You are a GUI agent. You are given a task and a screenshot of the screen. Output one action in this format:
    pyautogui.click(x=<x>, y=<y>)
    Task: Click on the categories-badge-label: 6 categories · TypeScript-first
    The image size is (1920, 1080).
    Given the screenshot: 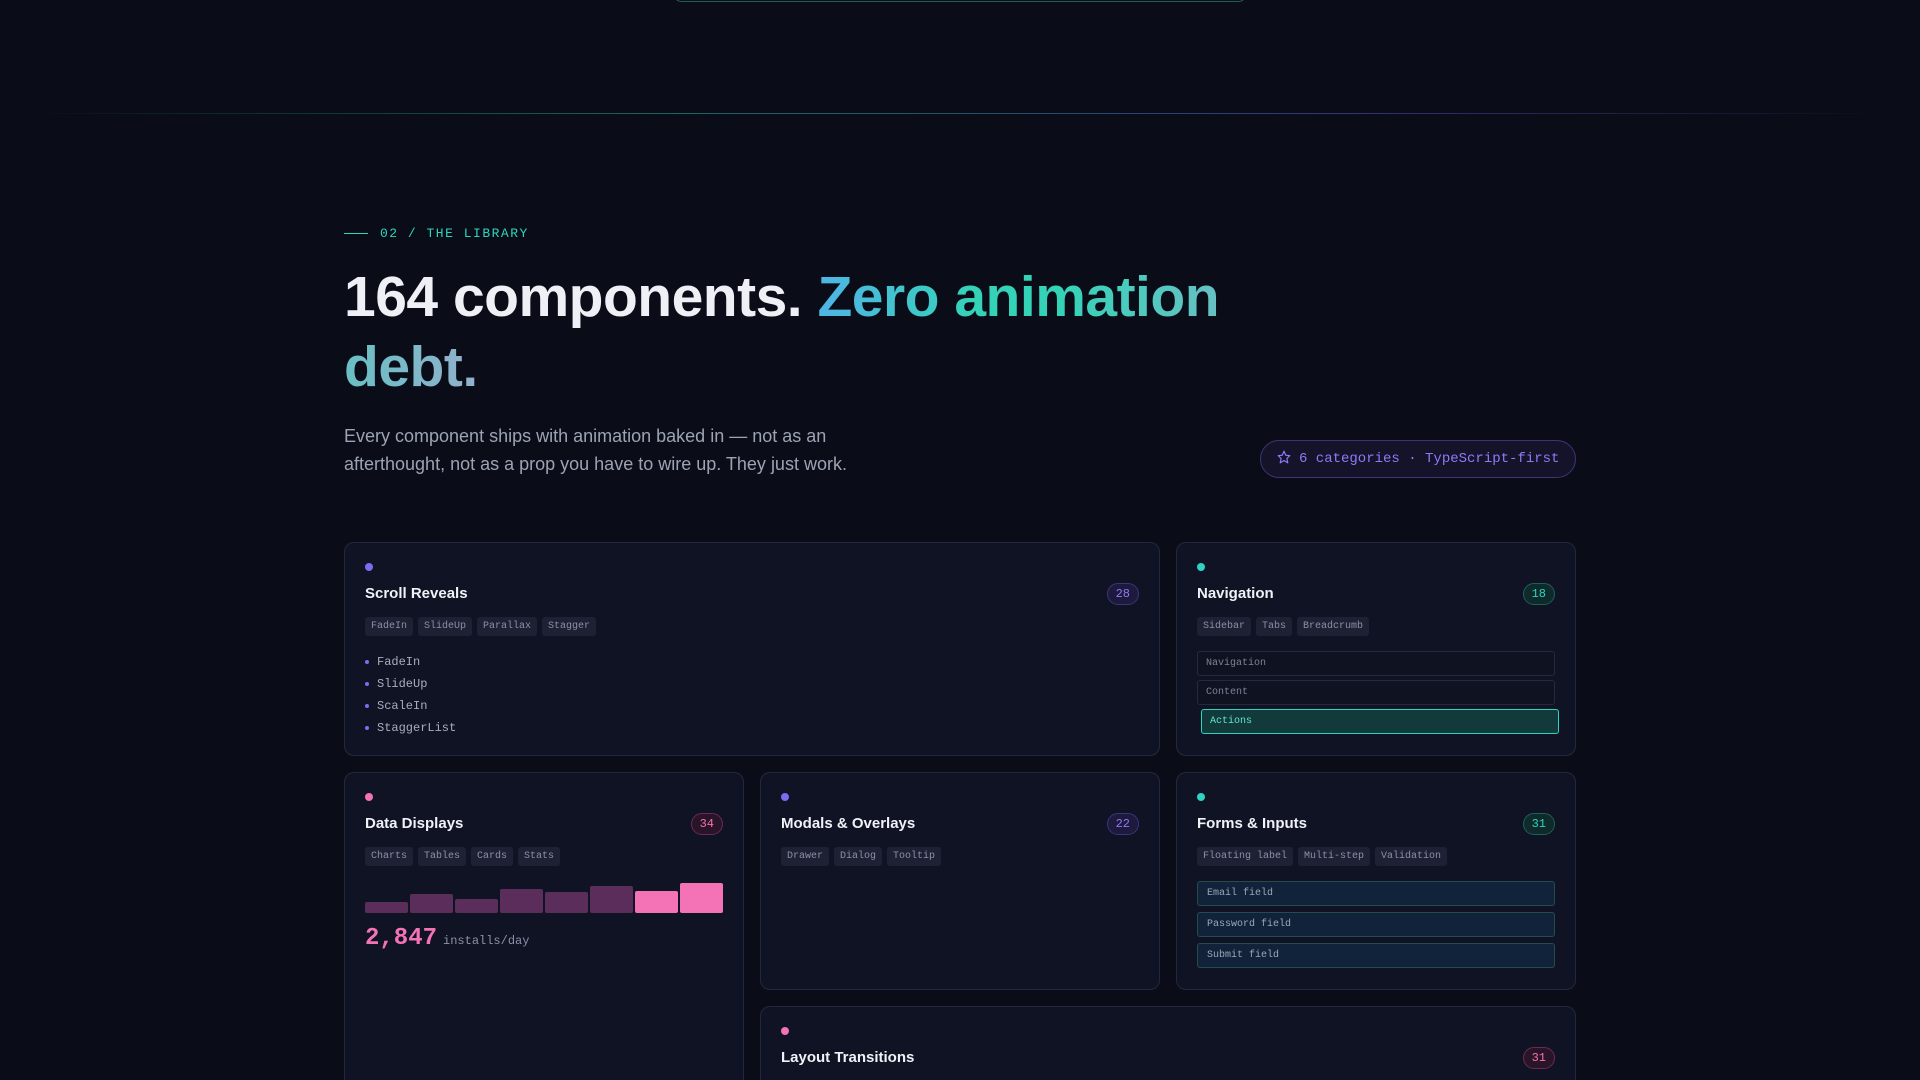 What is the action you would take?
    pyautogui.click(x=1429, y=459)
    